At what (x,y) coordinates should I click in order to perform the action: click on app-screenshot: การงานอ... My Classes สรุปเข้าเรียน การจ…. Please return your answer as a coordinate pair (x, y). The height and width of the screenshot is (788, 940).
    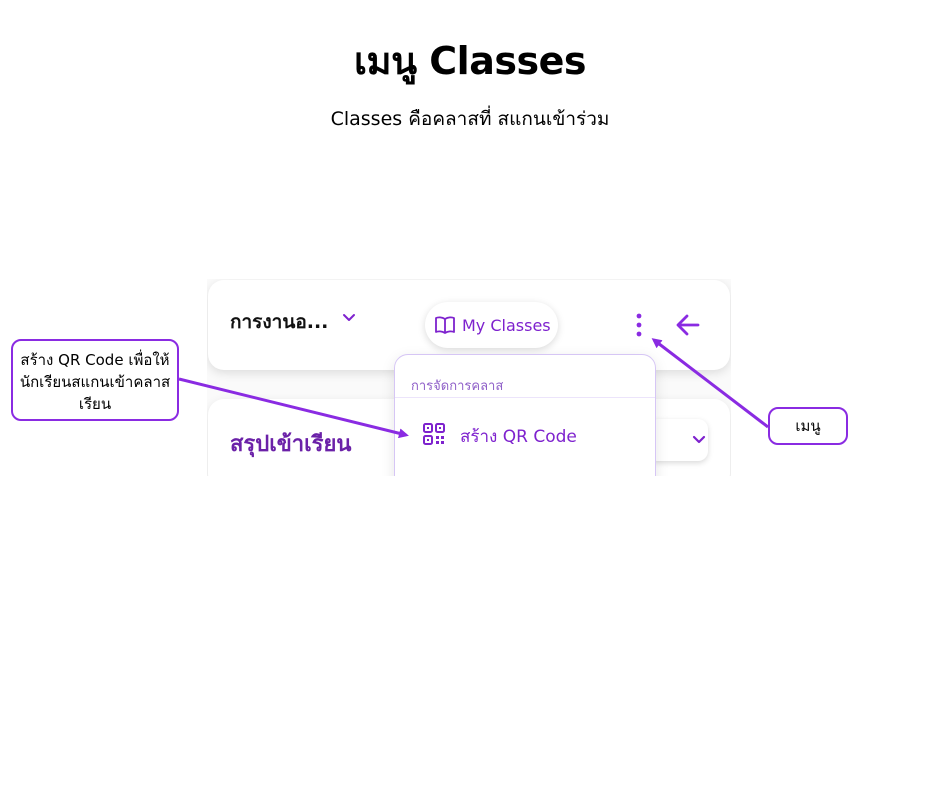
    Looking at the image, I should click on (469, 377).